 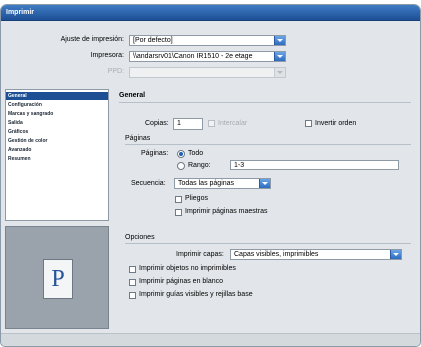 What do you see at coordinates (196, 294) in the screenshot?
I see `guides-grids-label: Imprimir guías visibles y rejillas base` at bounding box center [196, 294].